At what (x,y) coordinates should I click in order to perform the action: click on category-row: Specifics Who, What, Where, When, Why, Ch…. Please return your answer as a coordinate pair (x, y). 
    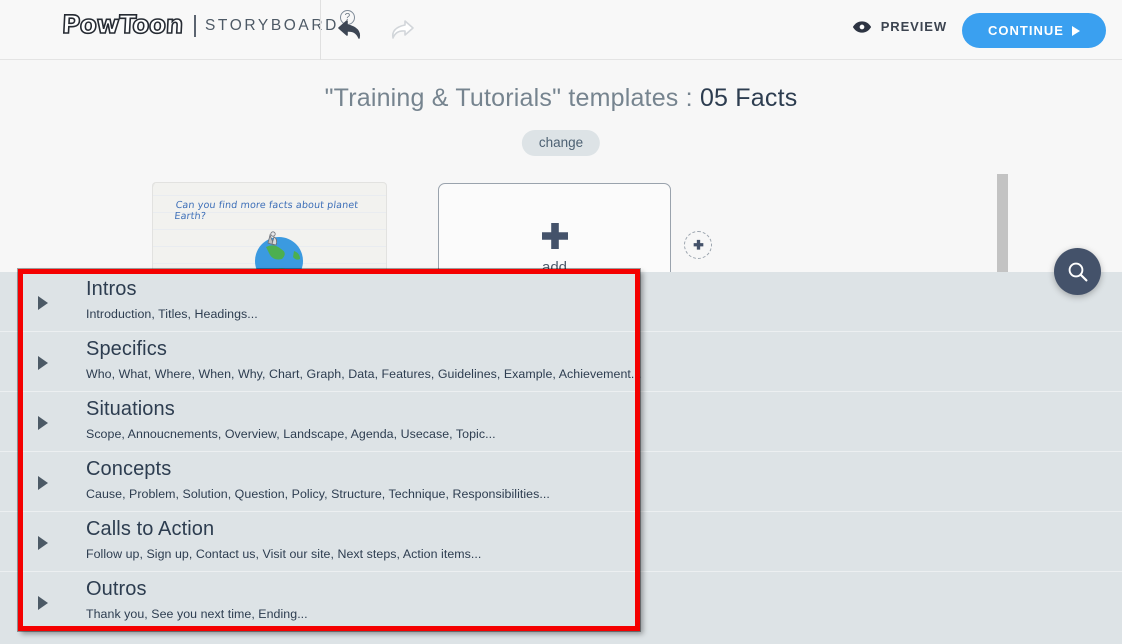
    Looking at the image, I should click on (561, 362).